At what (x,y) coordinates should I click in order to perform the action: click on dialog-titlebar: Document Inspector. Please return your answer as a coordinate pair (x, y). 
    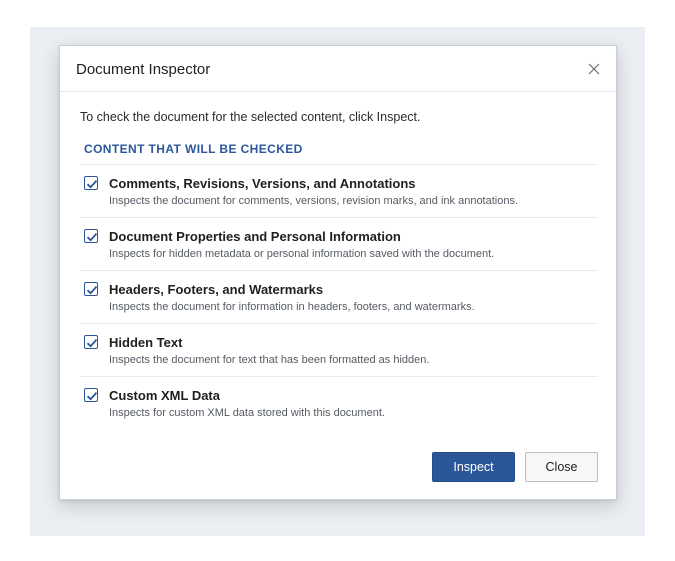
    Looking at the image, I should click on (338, 69).